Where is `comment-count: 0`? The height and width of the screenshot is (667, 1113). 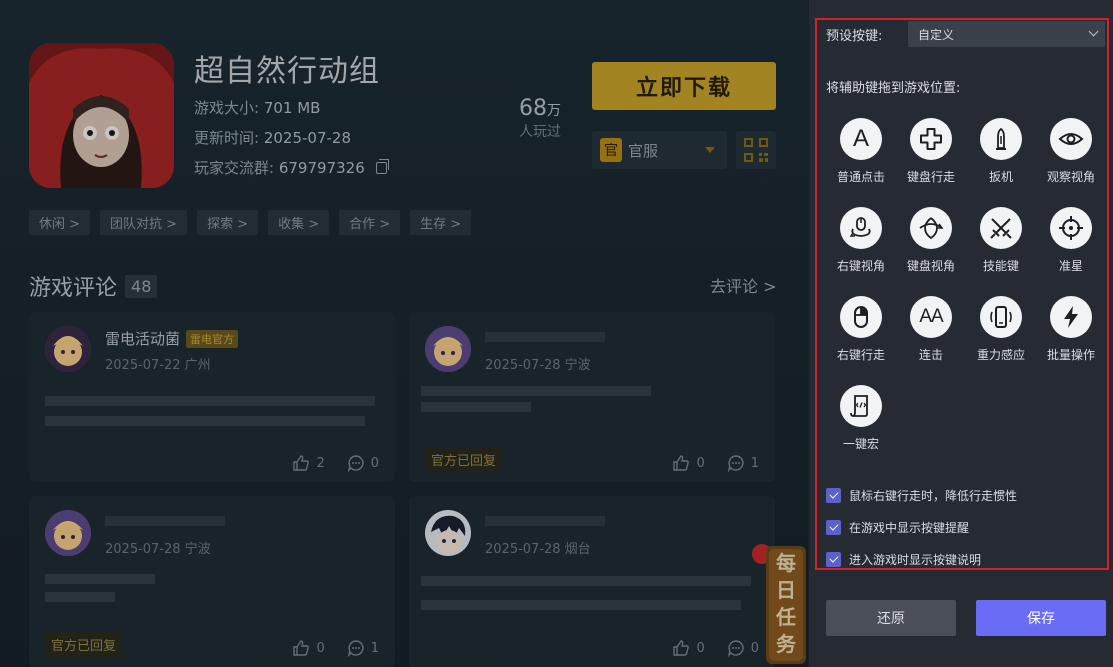
comment-count: 0 is located at coordinates (374, 463).